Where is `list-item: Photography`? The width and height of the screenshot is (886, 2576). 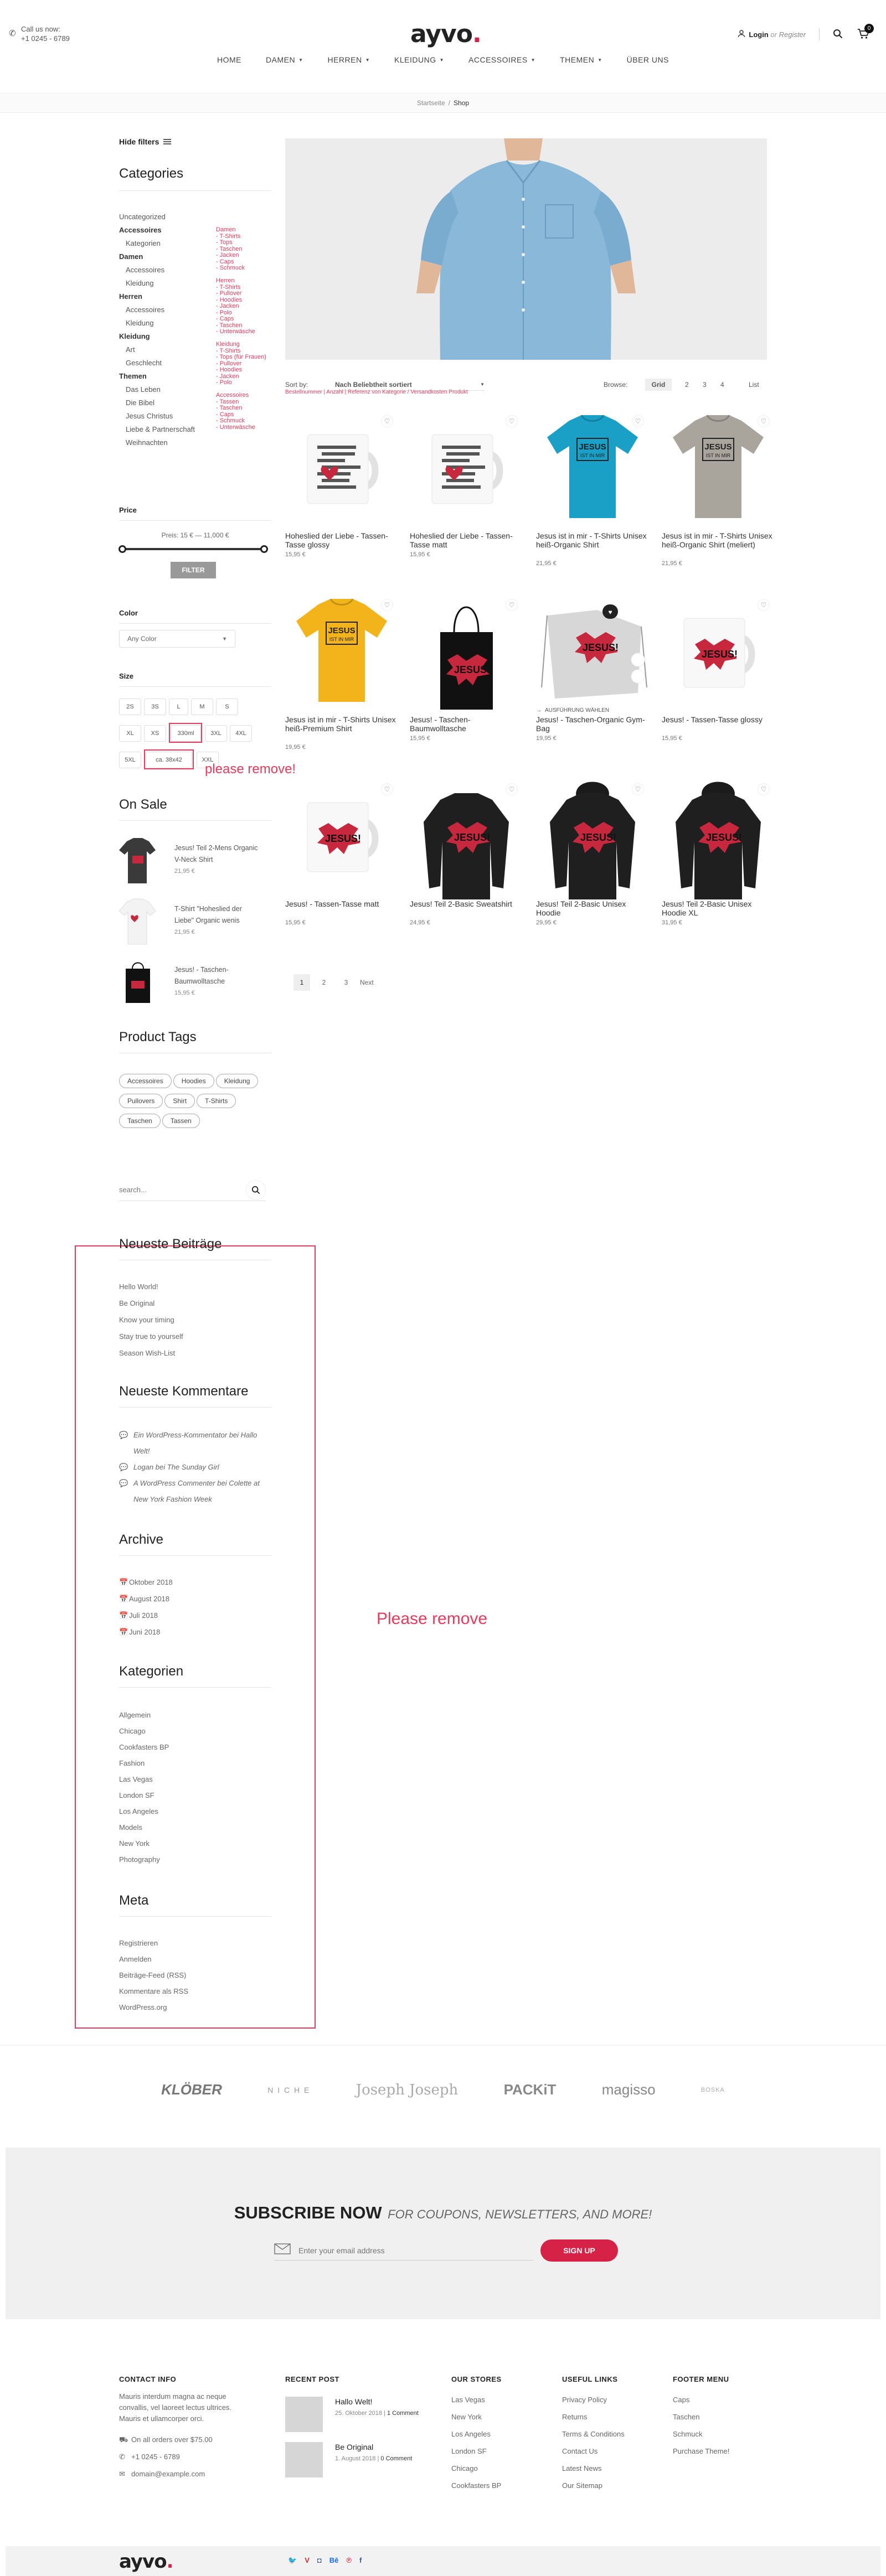 list-item: Photography is located at coordinates (195, 1859).